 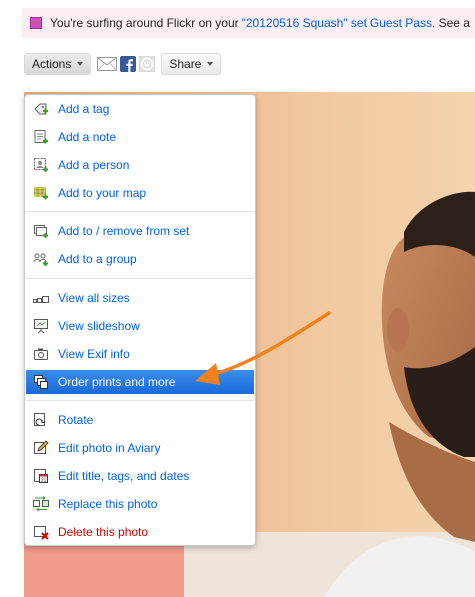 What do you see at coordinates (185, 63) in the screenshot?
I see `share-label: Share` at bounding box center [185, 63].